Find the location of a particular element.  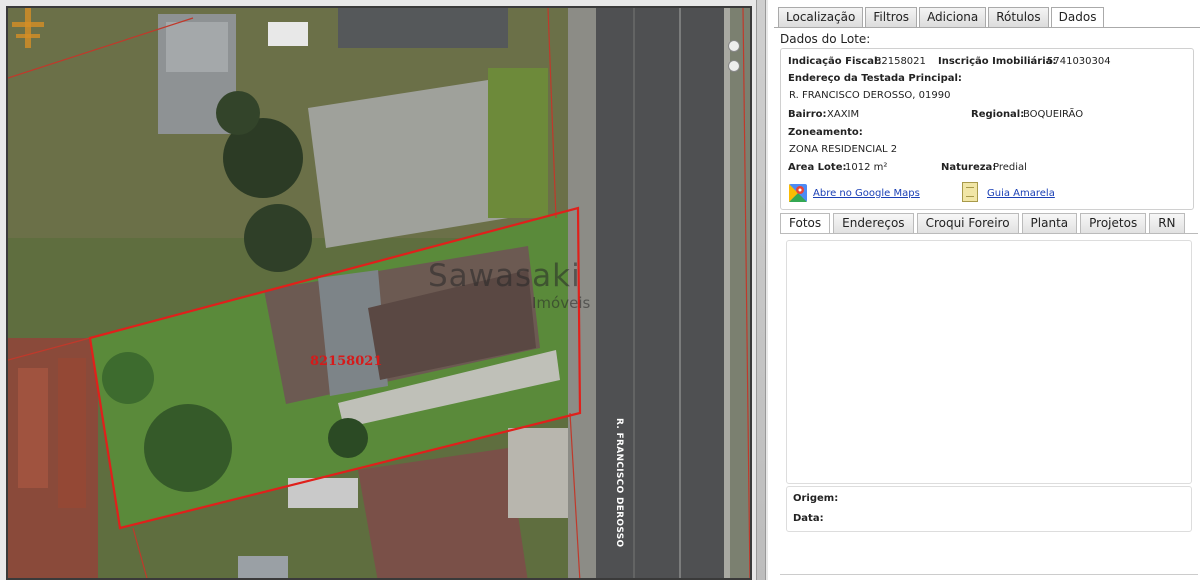

panel-splitter is located at coordinates (761, 290).